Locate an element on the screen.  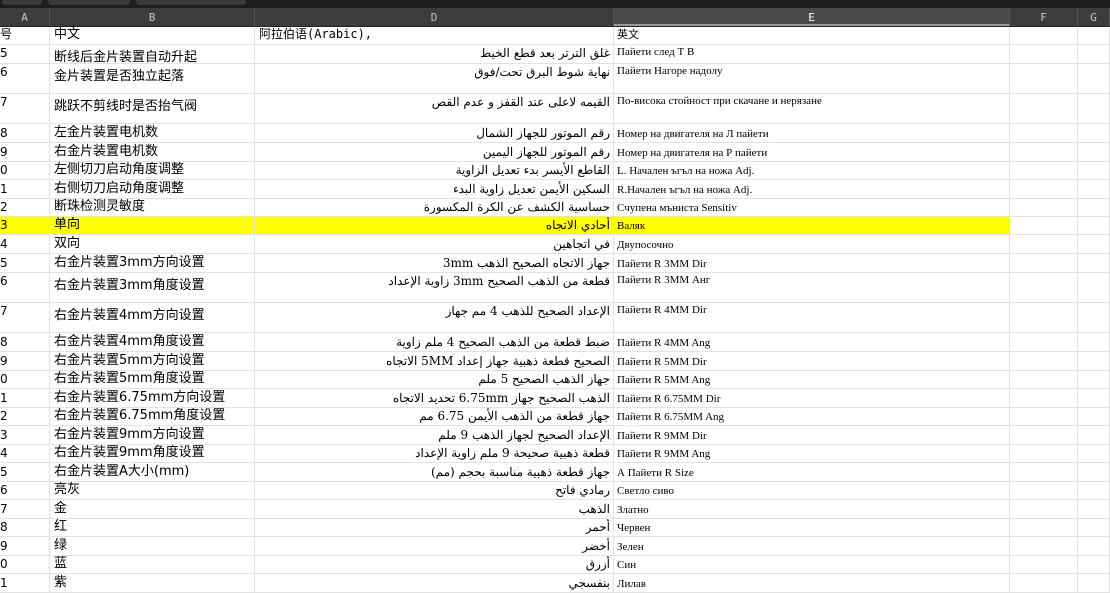
cell: بنفسجي is located at coordinates (434, 583).